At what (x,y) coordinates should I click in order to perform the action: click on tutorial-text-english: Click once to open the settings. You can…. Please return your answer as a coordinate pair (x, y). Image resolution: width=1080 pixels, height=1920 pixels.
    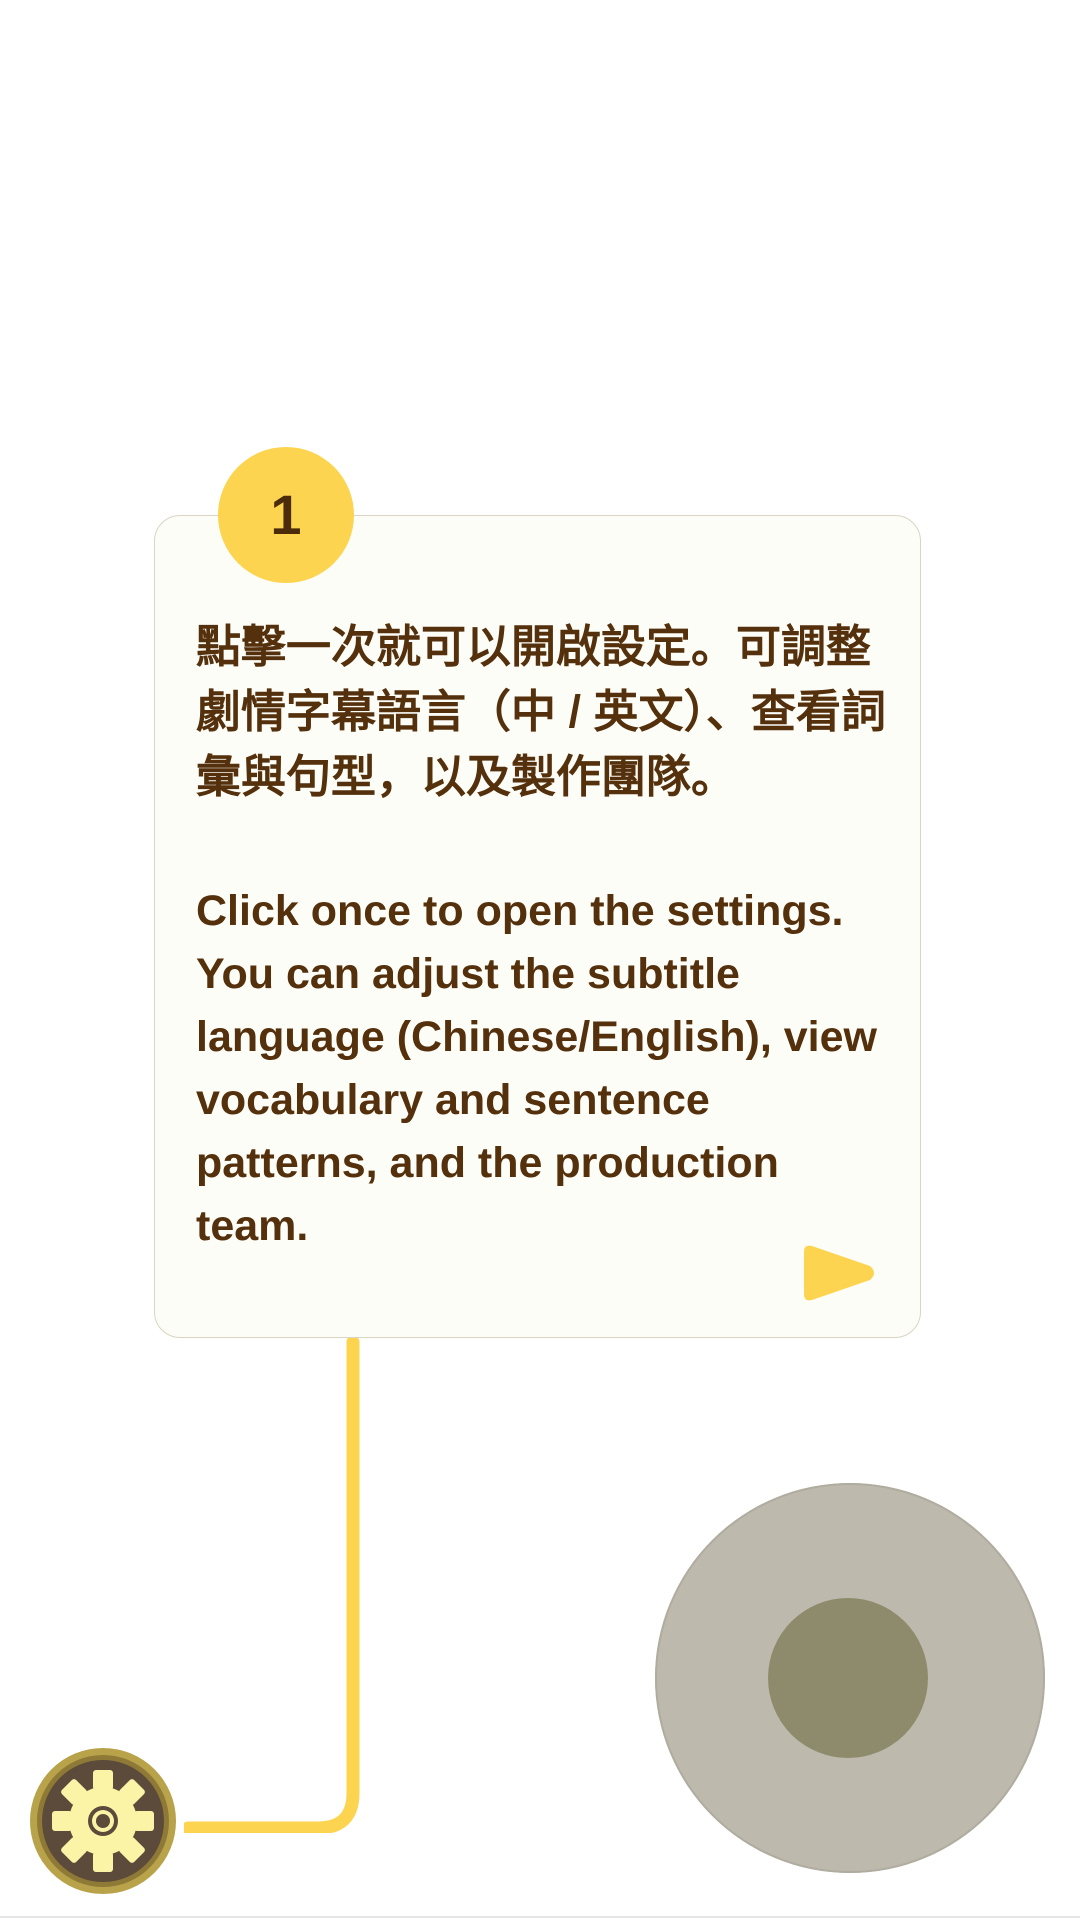
    Looking at the image, I should click on (536, 1068).